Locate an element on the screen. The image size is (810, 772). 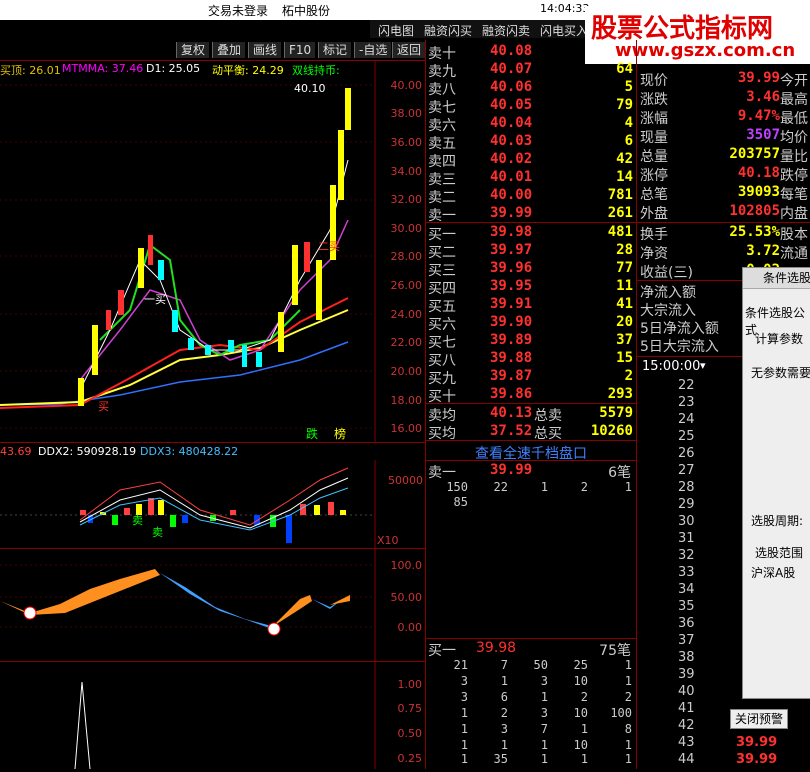
buy2-mark: 二买 is located at coordinates (329, 246).